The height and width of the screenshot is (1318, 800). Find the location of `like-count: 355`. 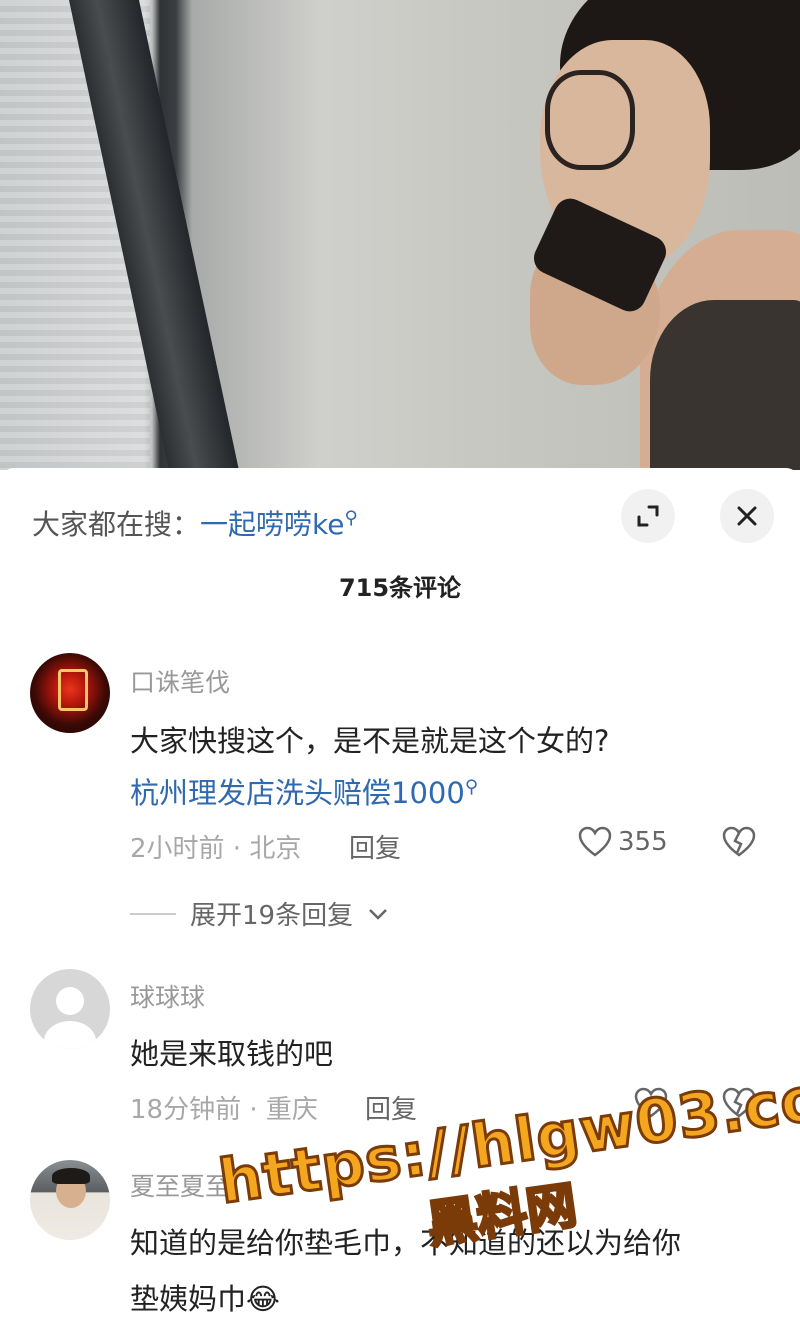

like-count: 355 is located at coordinates (643, 842).